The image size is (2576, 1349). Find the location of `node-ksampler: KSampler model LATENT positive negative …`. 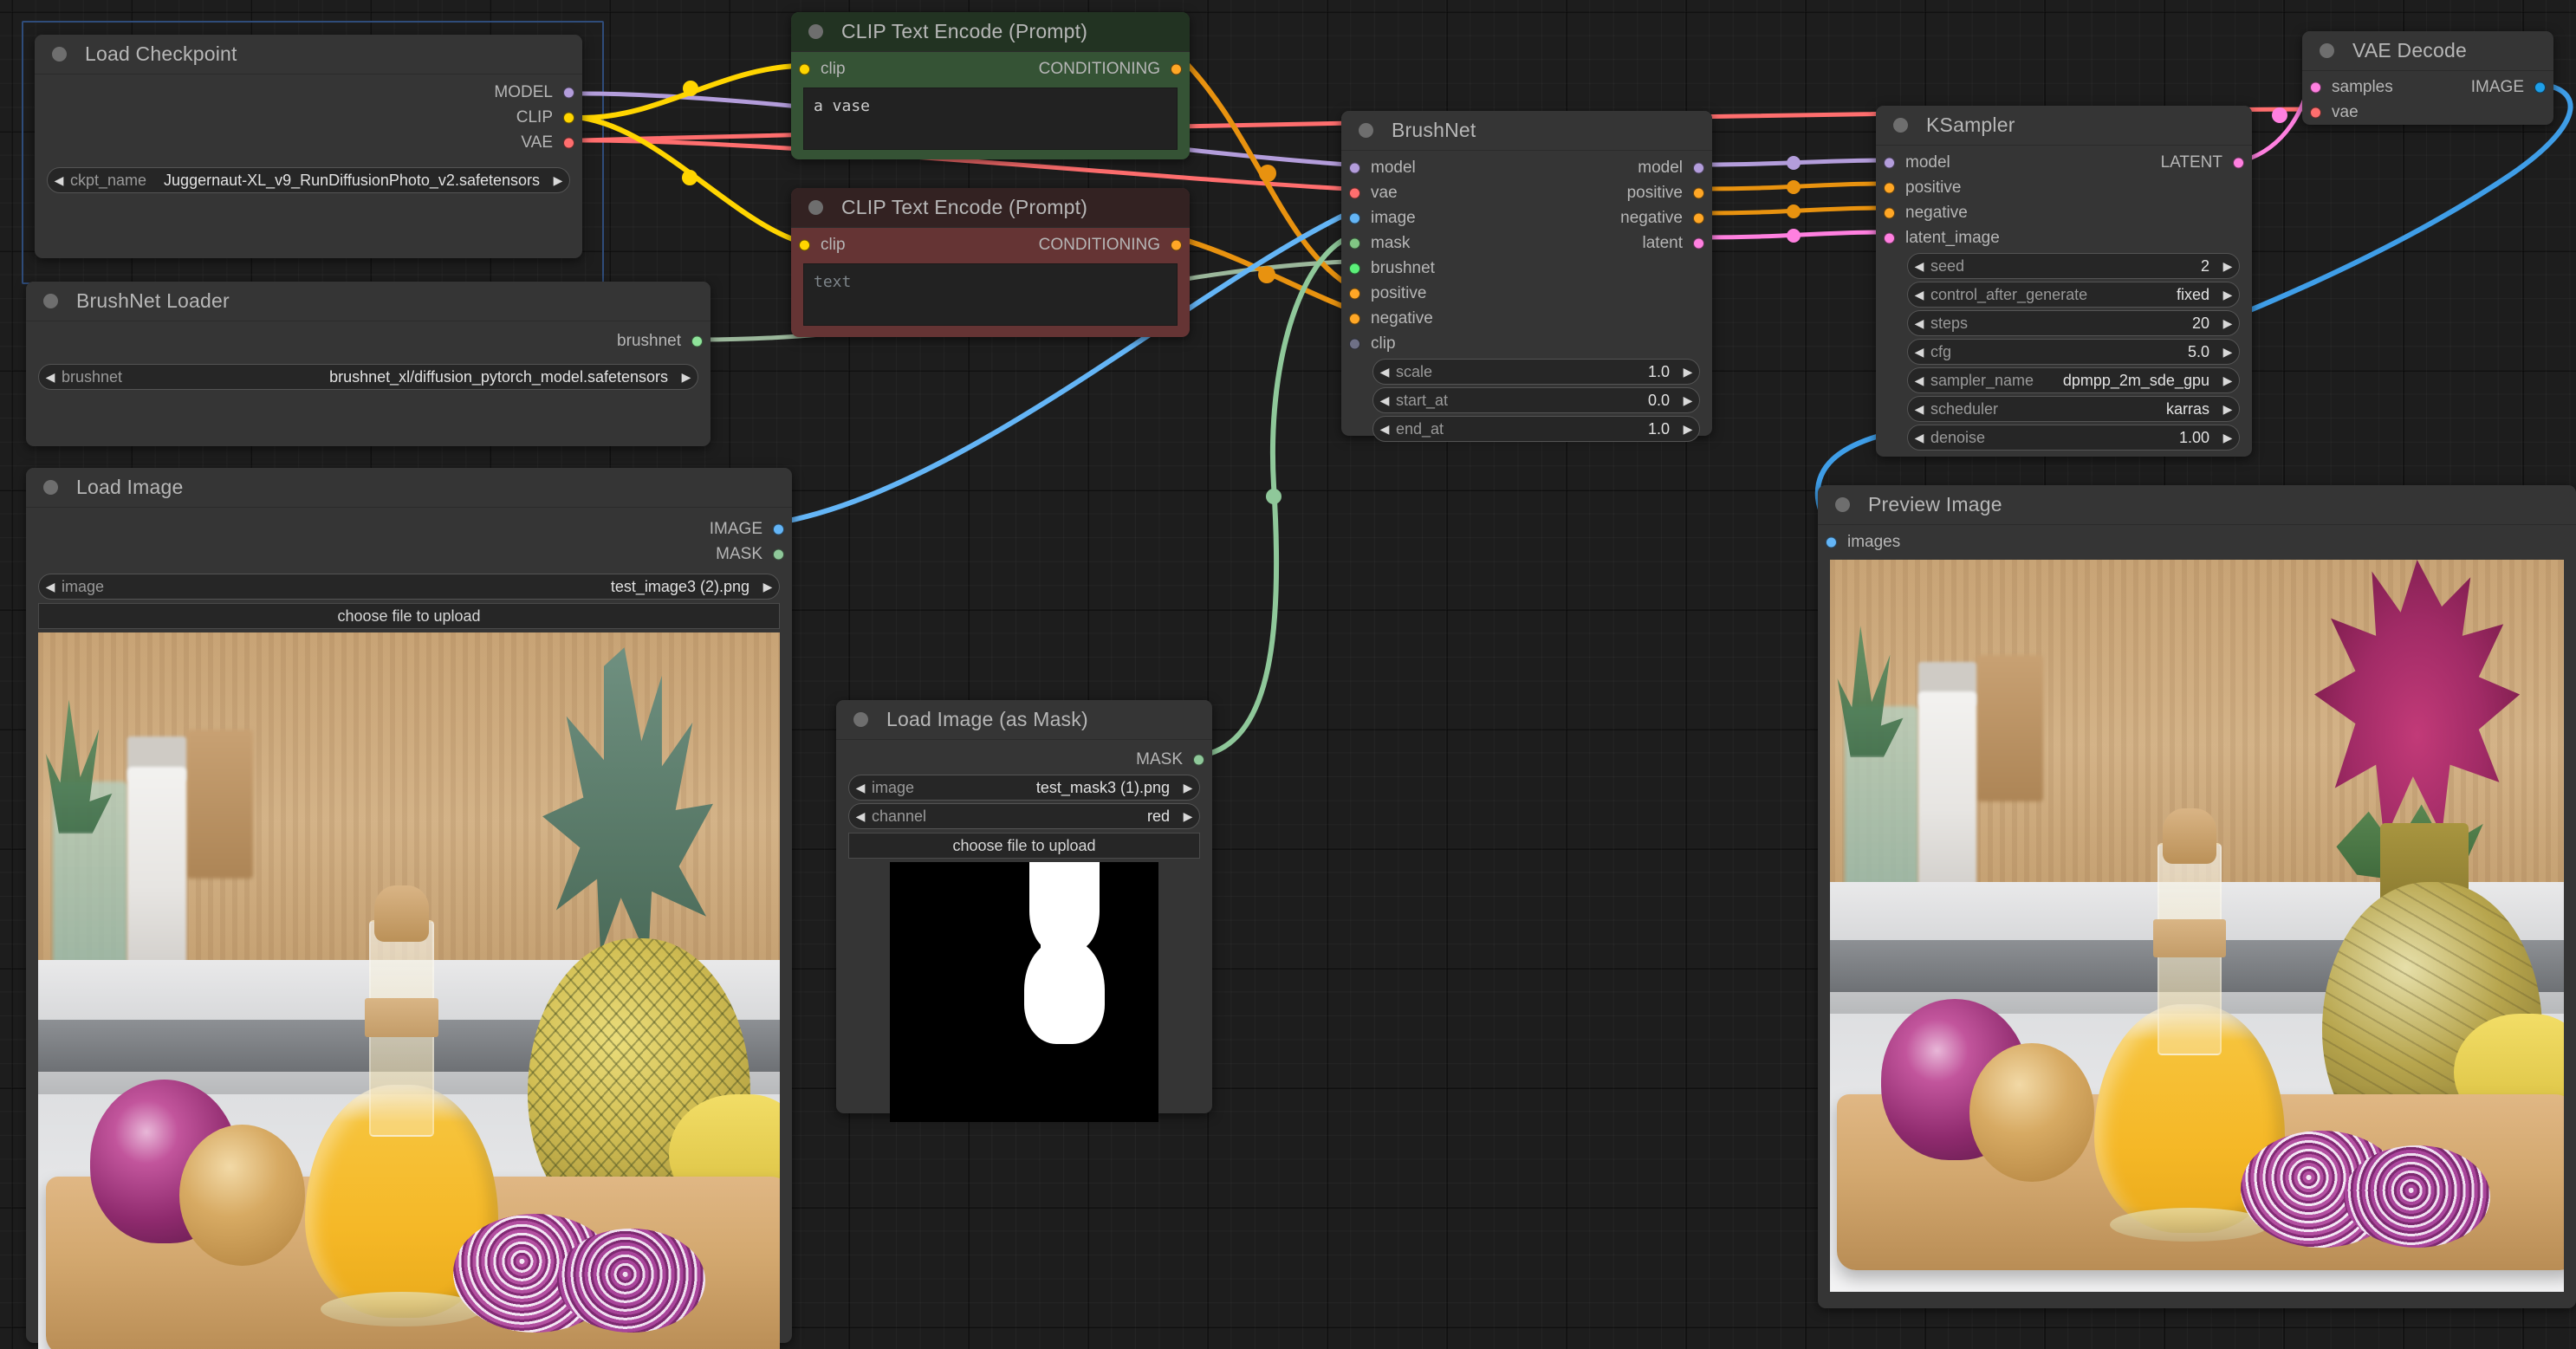

node-ksampler: KSampler model LATENT positive negative … is located at coordinates (2064, 282).